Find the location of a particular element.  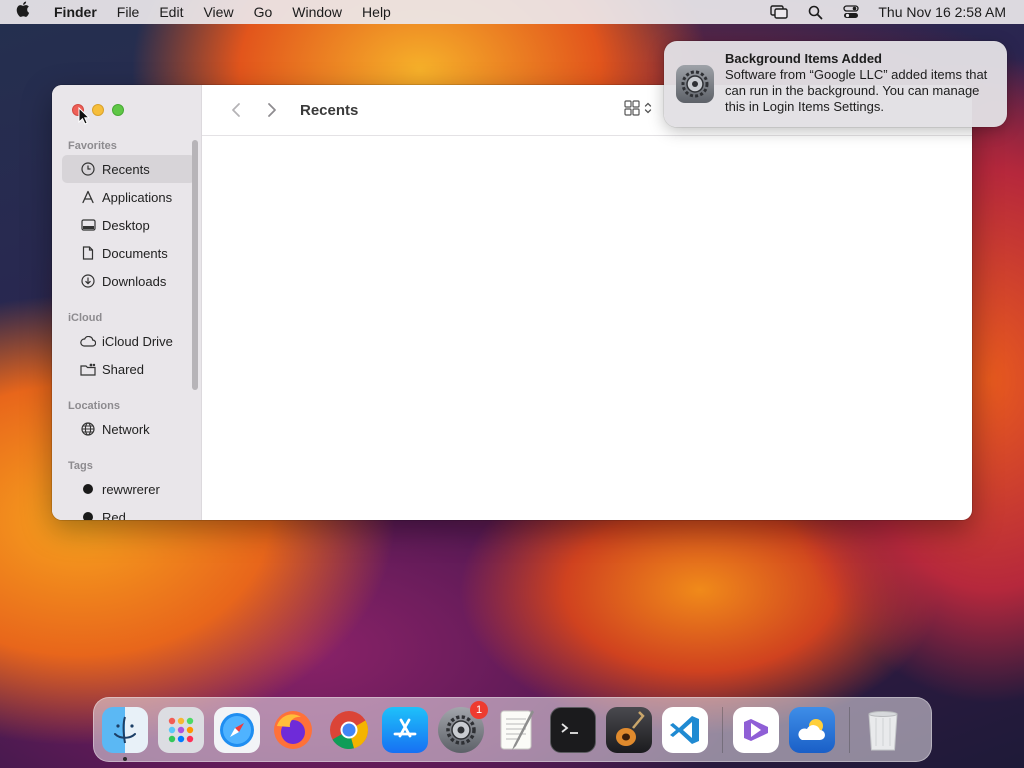

vscode-icon is located at coordinates (684, 729).